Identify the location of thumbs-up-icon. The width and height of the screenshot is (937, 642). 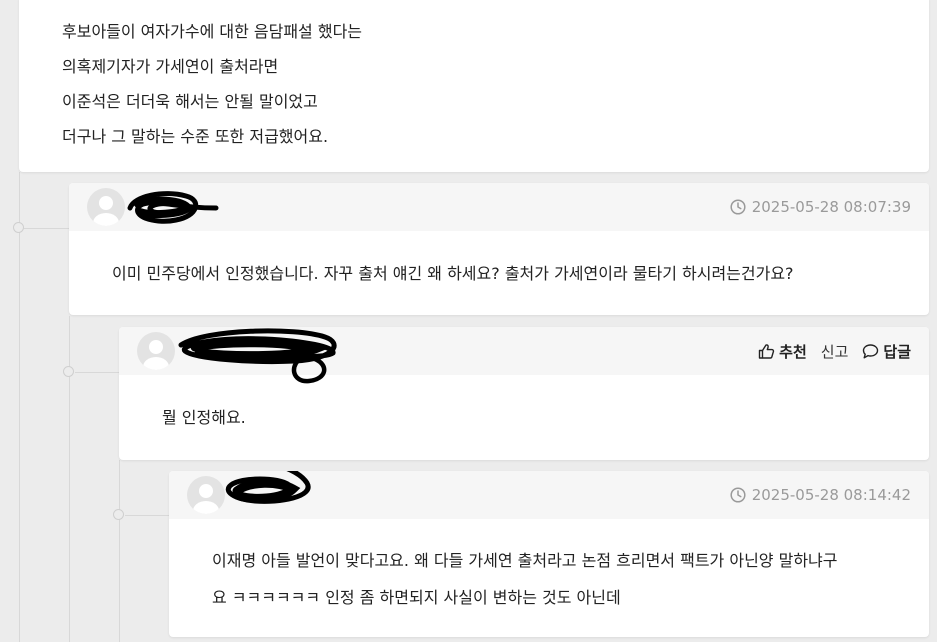
(766, 351).